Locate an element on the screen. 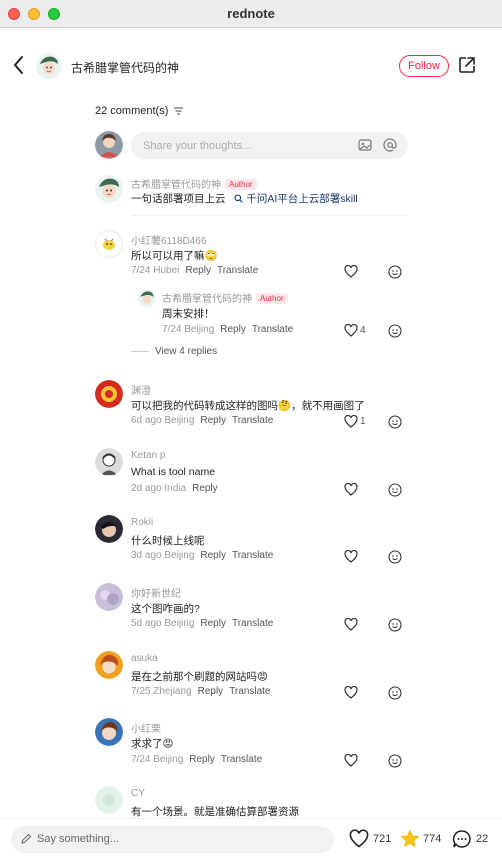 Image resolution: width=502 pixels, height=859 pixels. view-replies-button: View 4 replies is located at coordinates (174, 351).